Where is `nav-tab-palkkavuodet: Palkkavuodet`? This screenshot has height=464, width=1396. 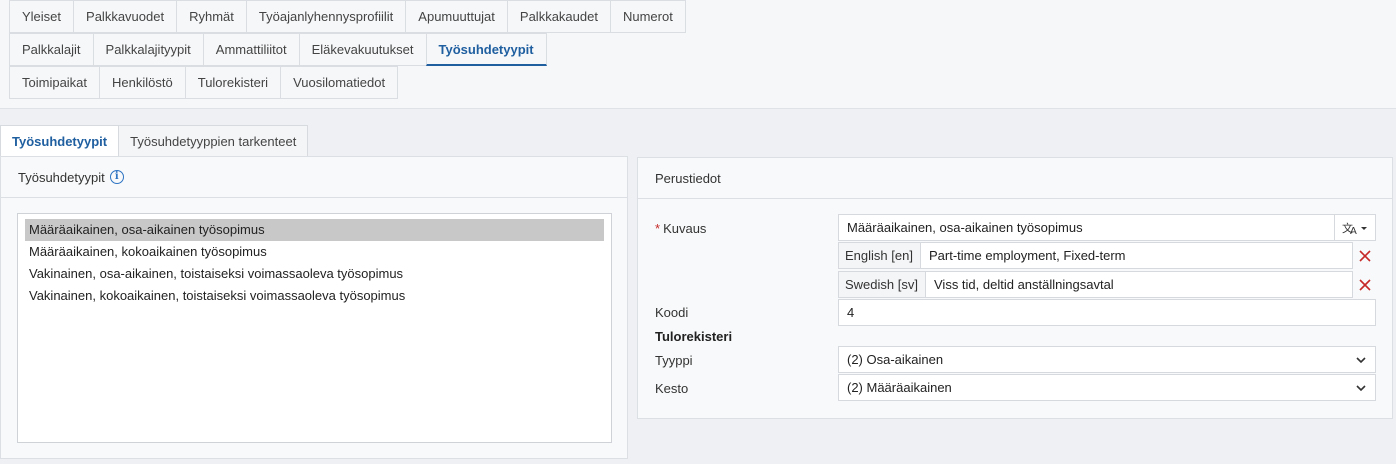
nav-tab-palkkavuodet: Palkkavuodet is located at coordinates (125, 16).